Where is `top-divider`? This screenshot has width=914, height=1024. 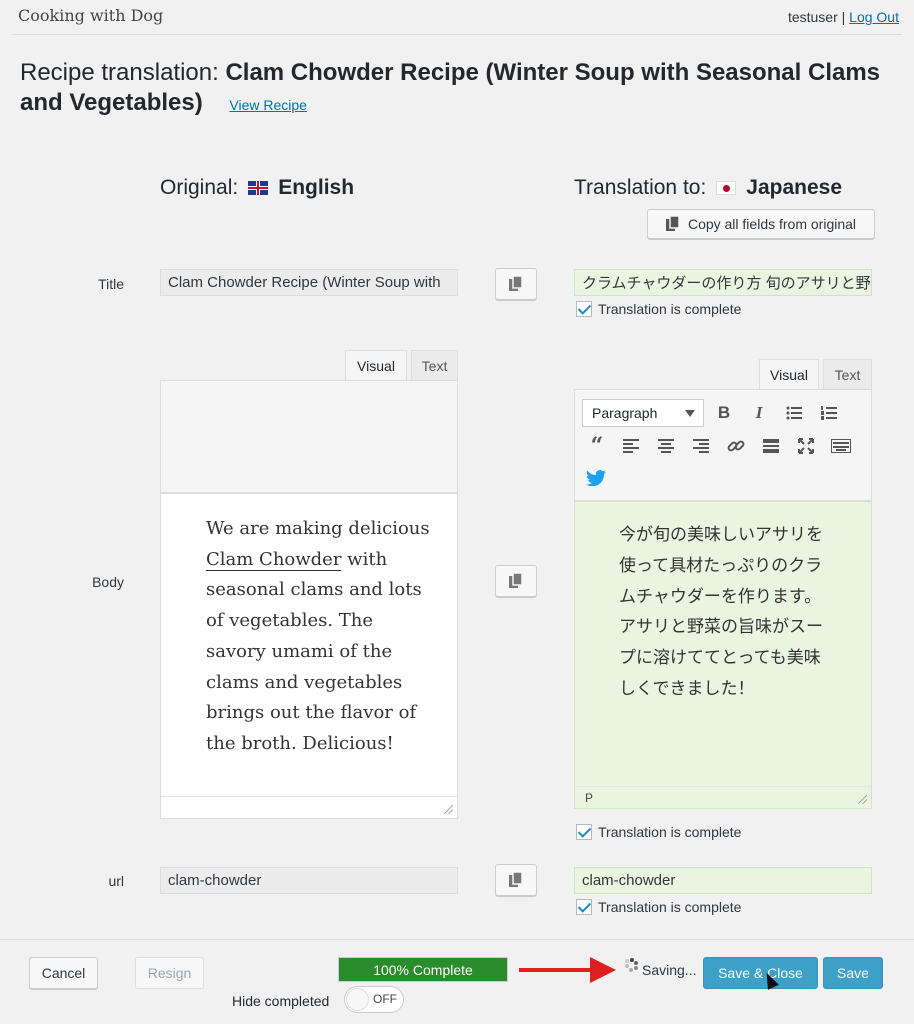
top-divider is located at coordinates (457, 34).